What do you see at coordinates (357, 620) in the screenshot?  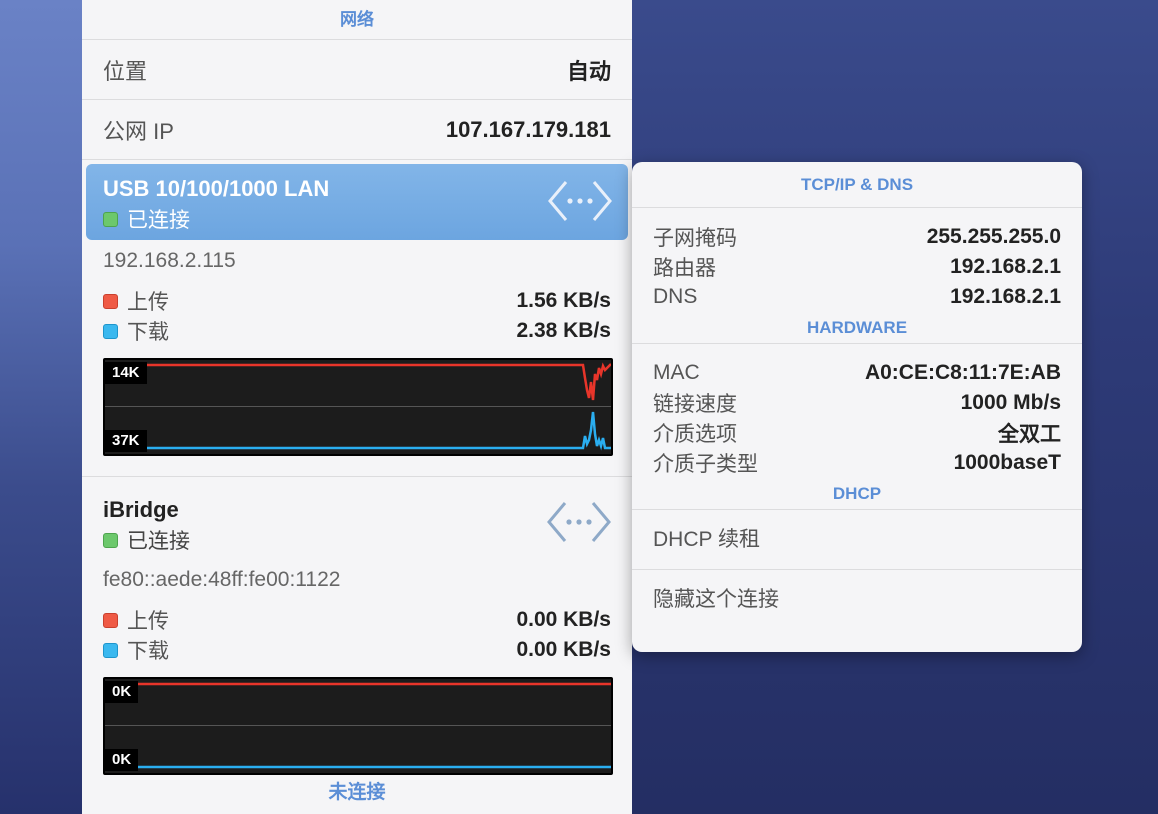 I see `upload-row: 上传 0.00 KB/s` at bounding box center [357, 620].